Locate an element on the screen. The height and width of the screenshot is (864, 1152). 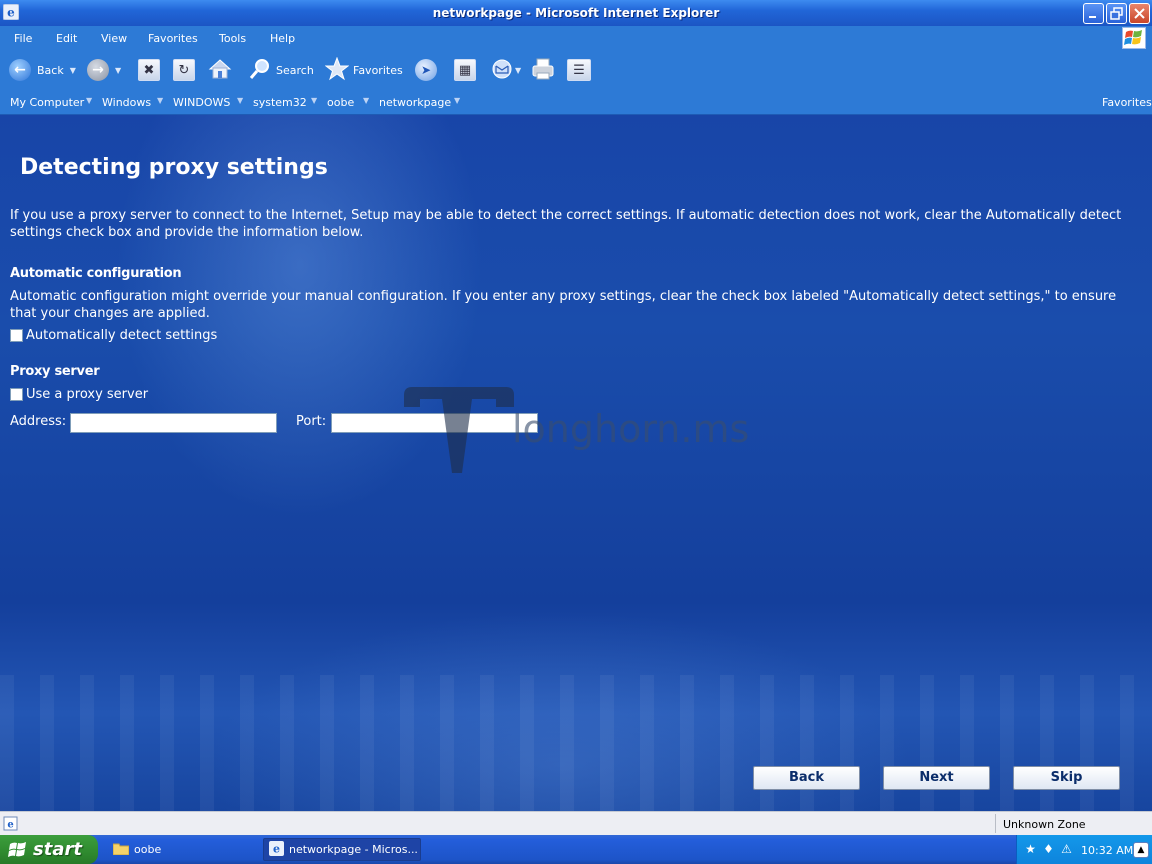
crumb-windows: Windows is located at coordinates (126, 102).